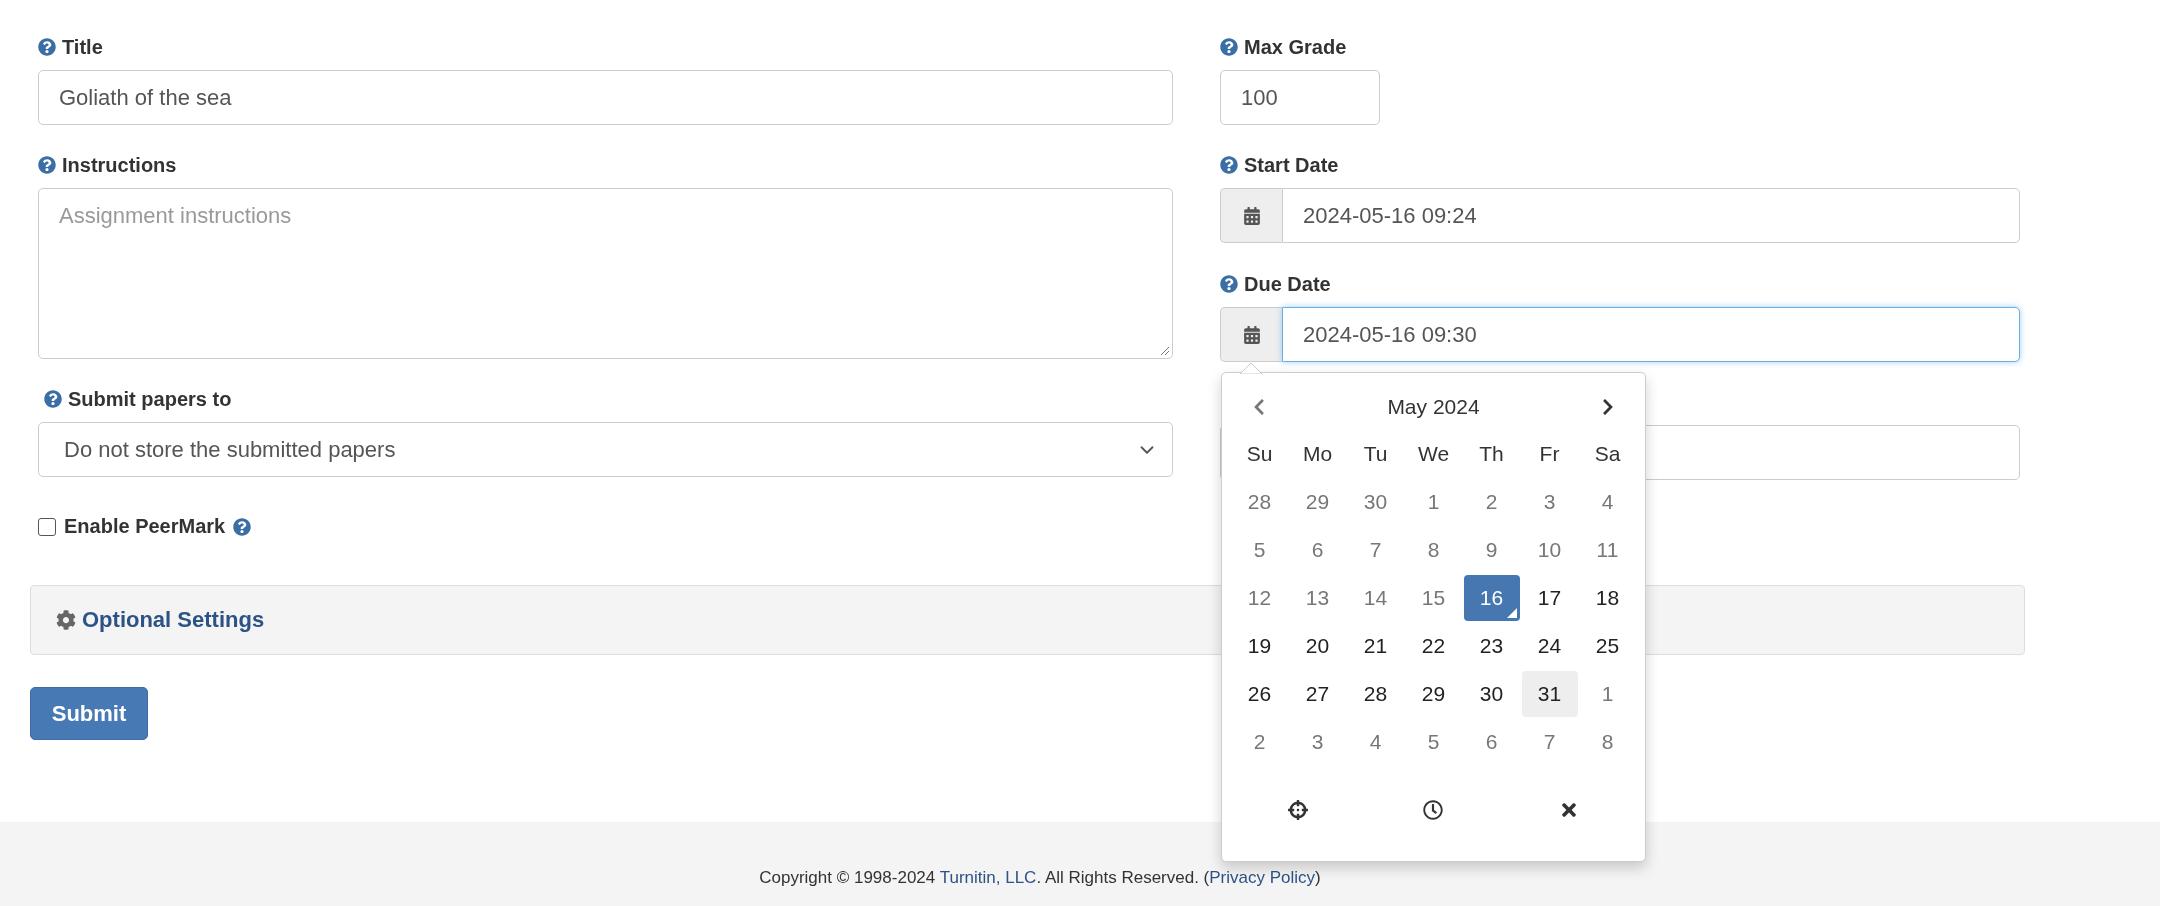 The height and width of the screenshot is (906, 2160). What do you see at coordinates (1511, 613) in the screenshot?
I see `today-corner-icon` at bounding box center [1511, 613].